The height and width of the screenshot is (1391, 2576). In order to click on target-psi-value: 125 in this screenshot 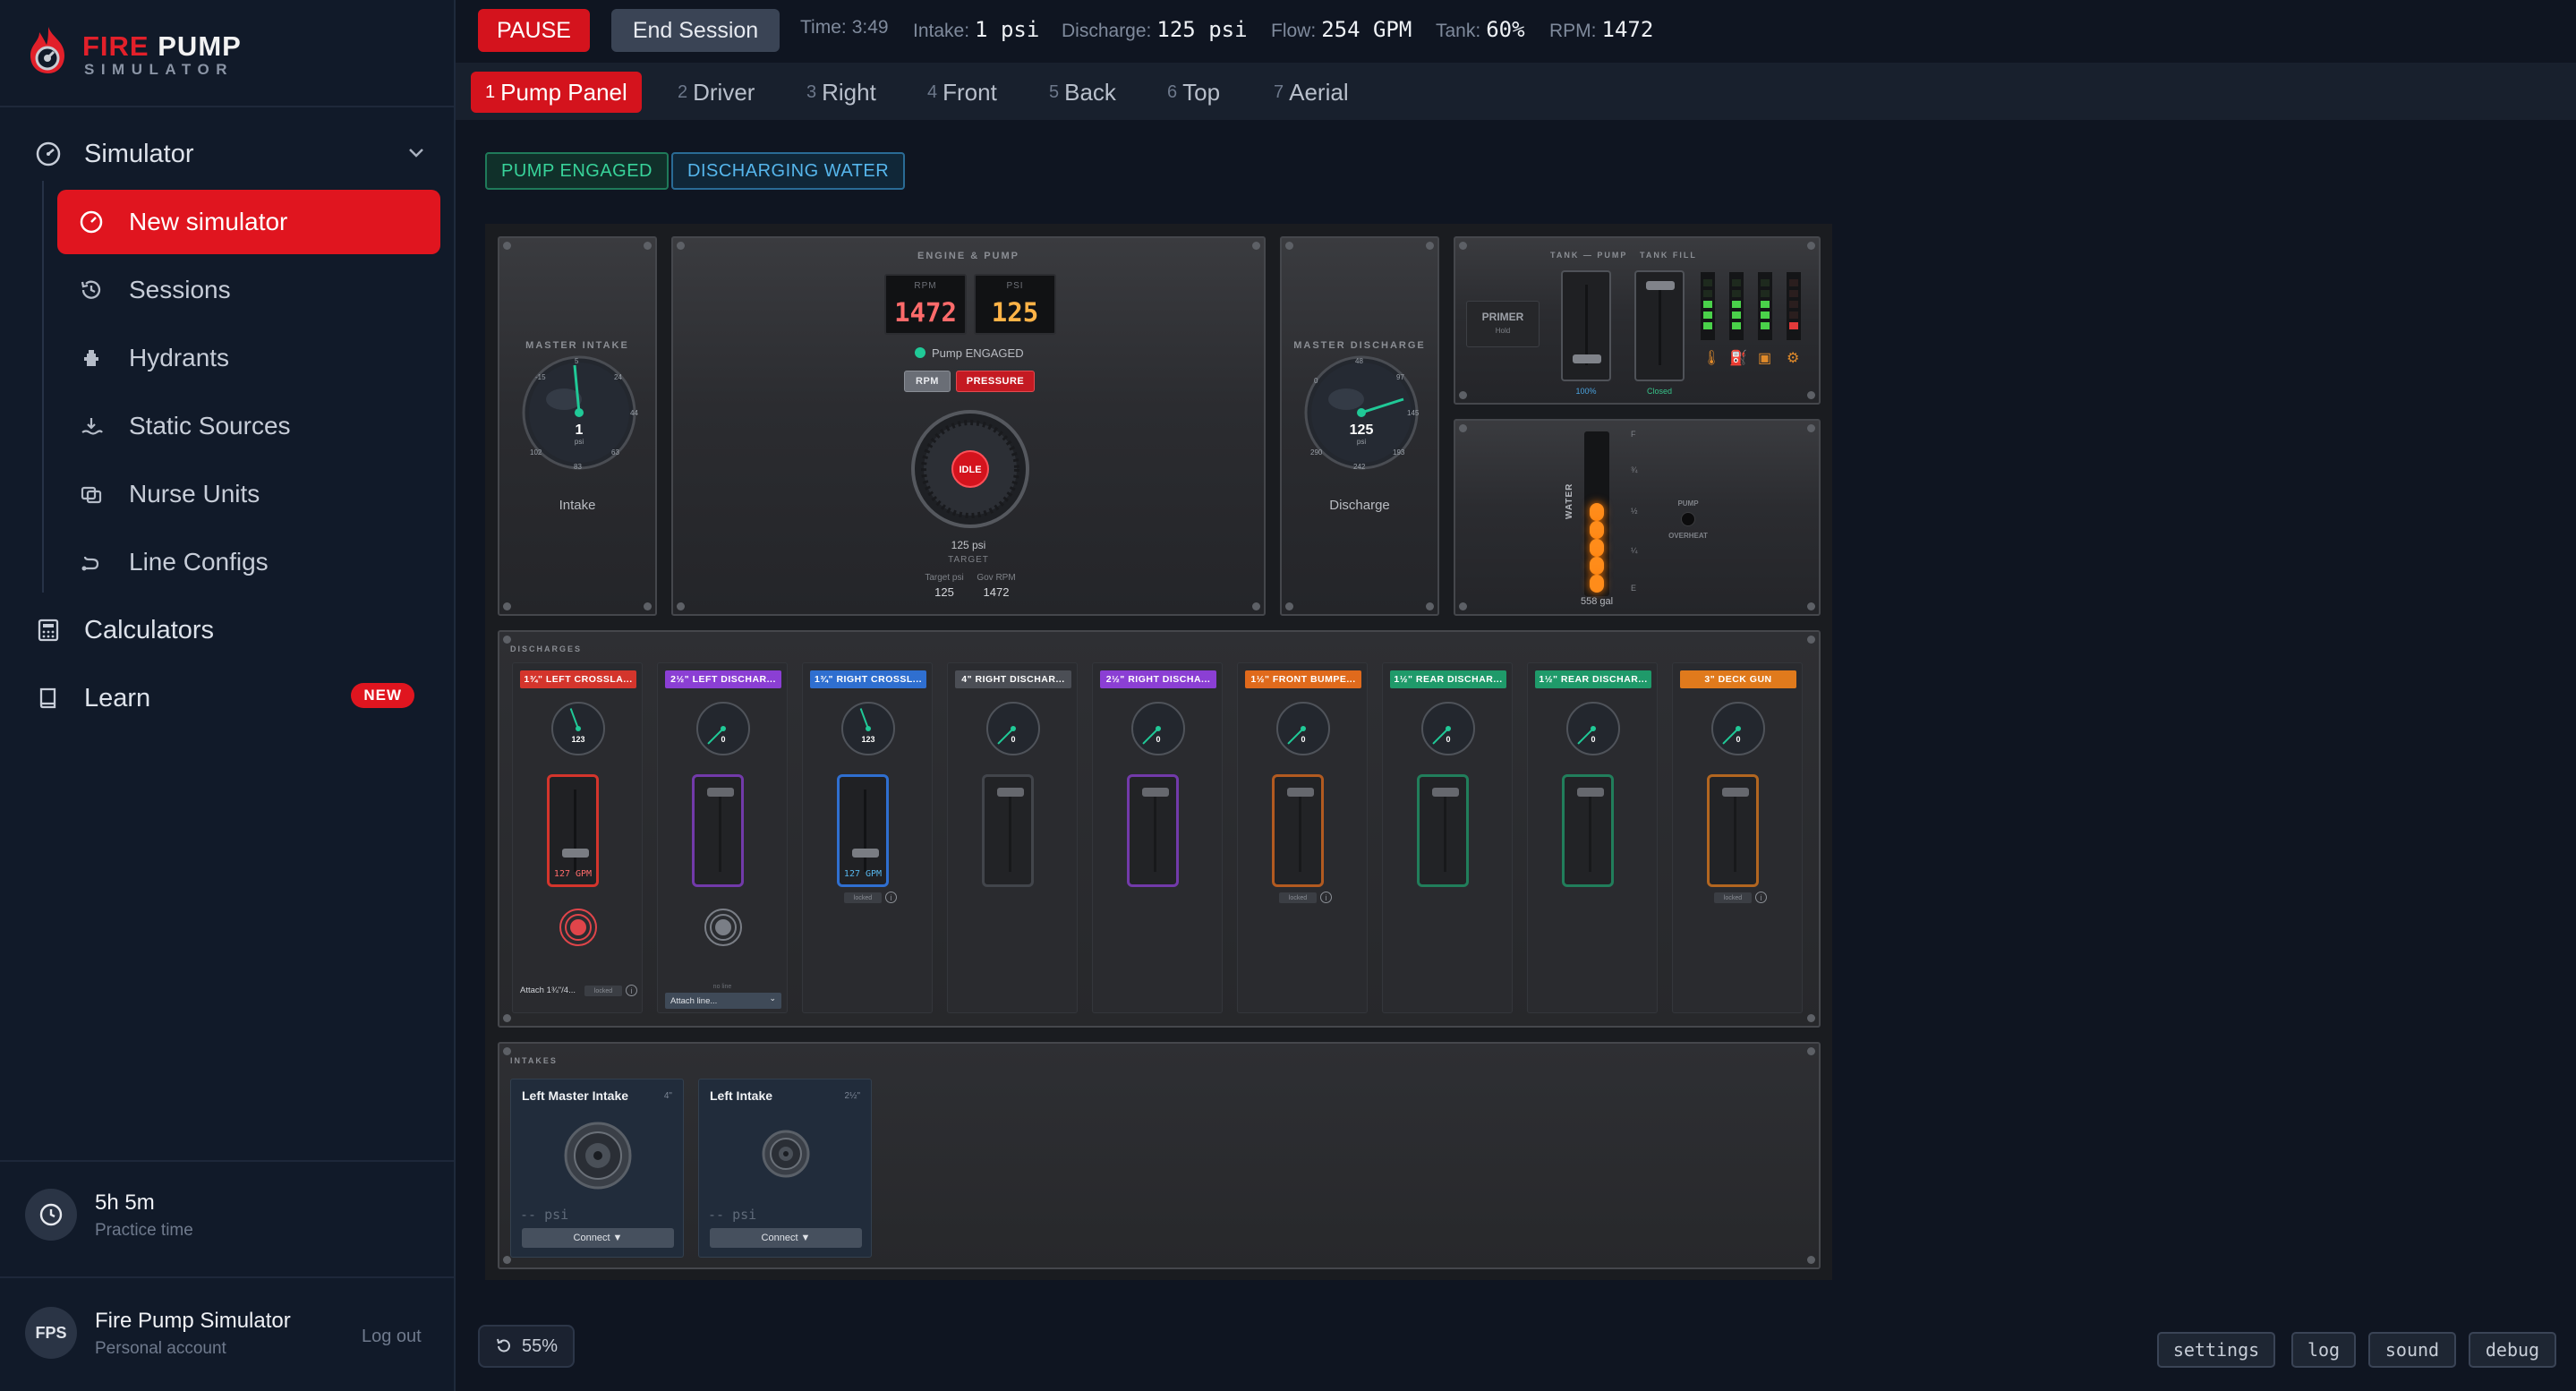, I will do `click(944, 592)`.